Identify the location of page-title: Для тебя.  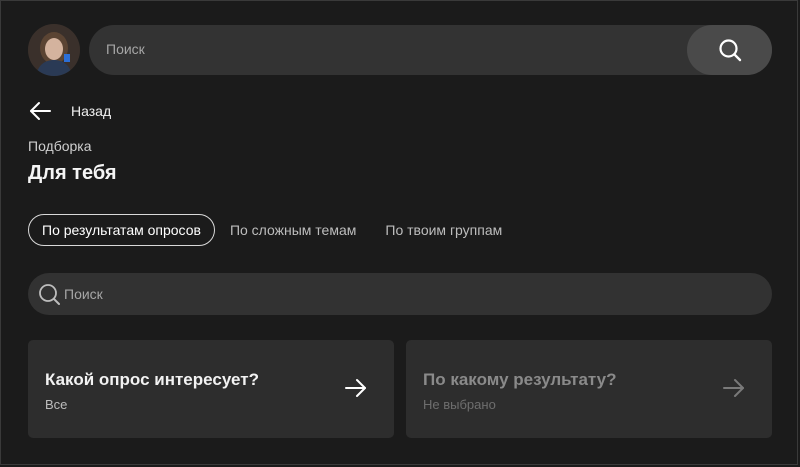
(72, 173).